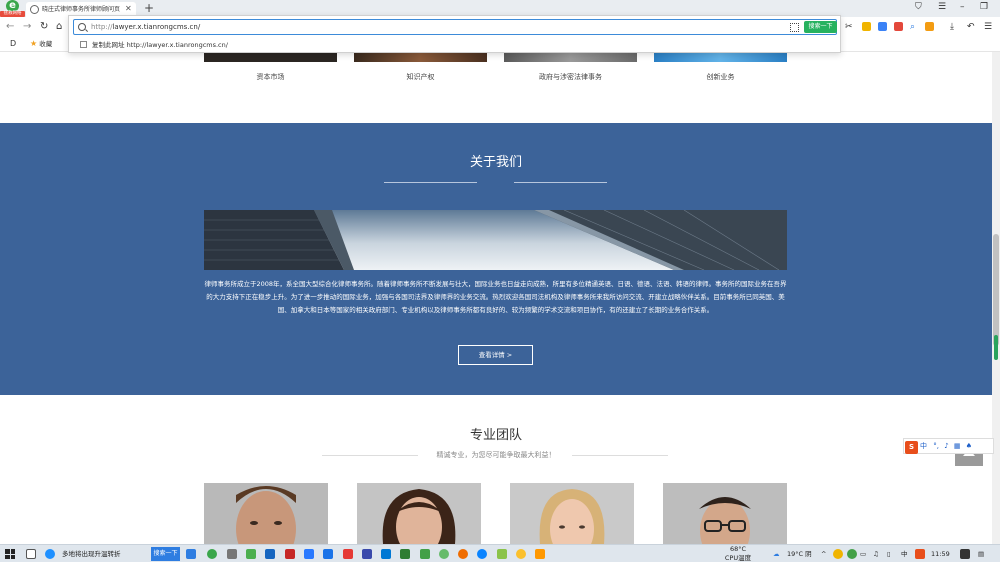  Describe the element at coordinates (957, 446) in the screenshot. I see `keyboard-icon: ▦` at that location.